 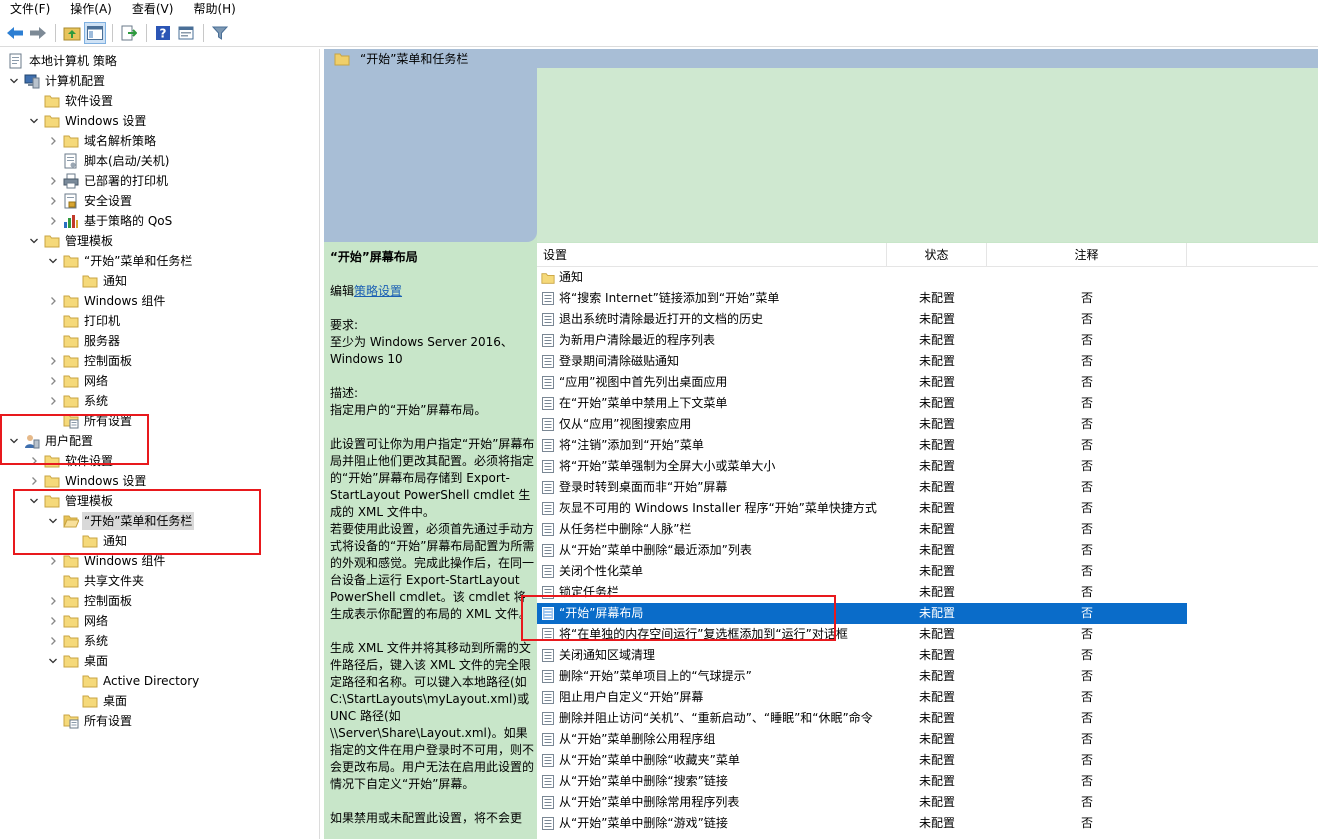 I want to click on table-row: 关闭个性化菜单 未配置 否, so click(x=862, y=571).